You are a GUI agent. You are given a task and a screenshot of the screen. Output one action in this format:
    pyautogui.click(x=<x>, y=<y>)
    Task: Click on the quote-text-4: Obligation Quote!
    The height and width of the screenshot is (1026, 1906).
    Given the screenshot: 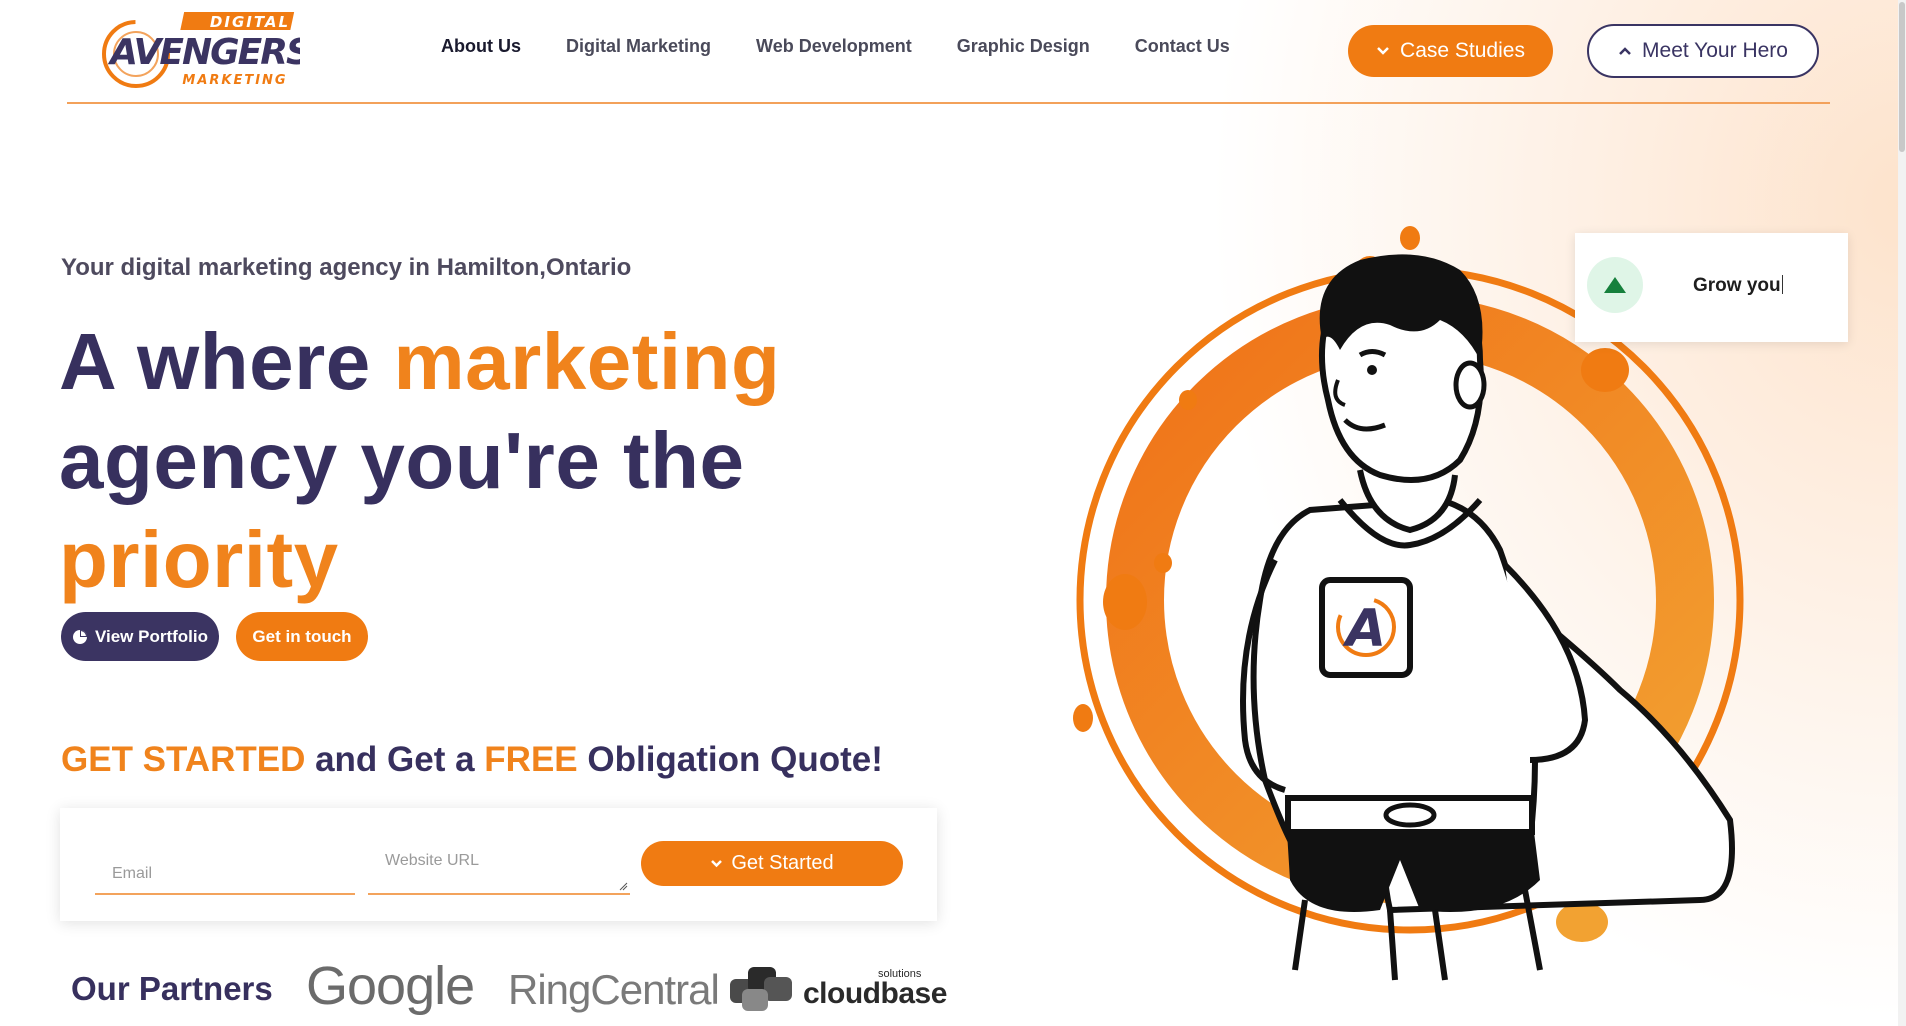 What is the action you would take?
    pyautogui.click(x=730, y=759)
    